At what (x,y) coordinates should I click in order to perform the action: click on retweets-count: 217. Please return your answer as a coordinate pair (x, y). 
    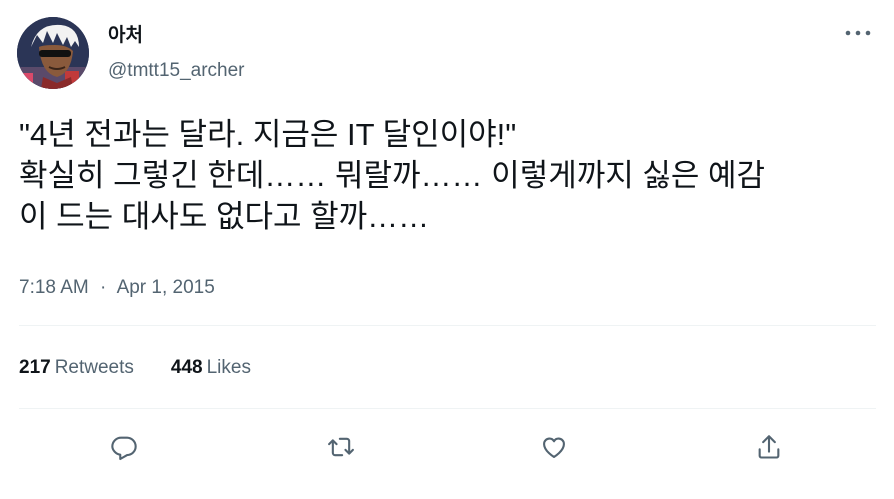
    Looking at the image, I should click on (35, 367).